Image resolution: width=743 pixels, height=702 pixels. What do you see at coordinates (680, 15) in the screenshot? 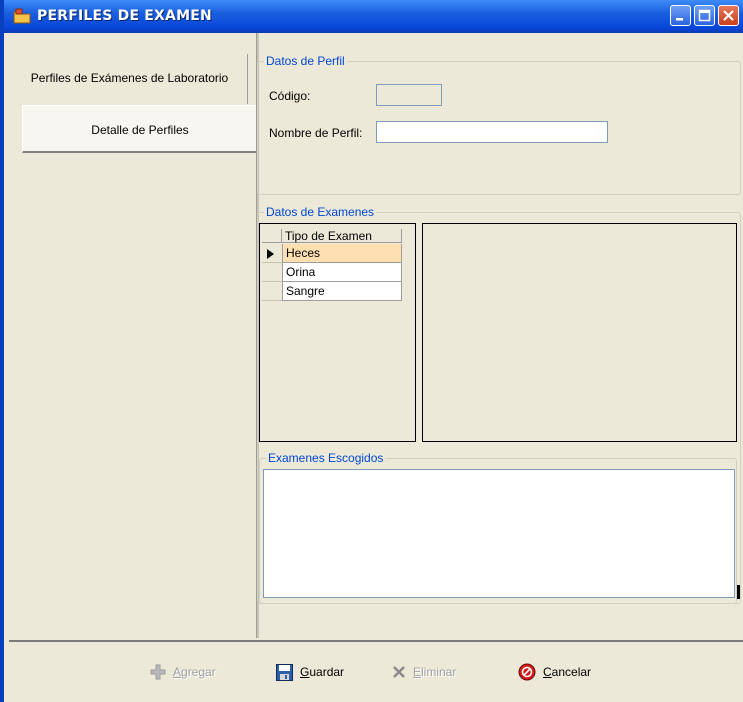
I see `minimize-button` at bounding box center [680, 15].